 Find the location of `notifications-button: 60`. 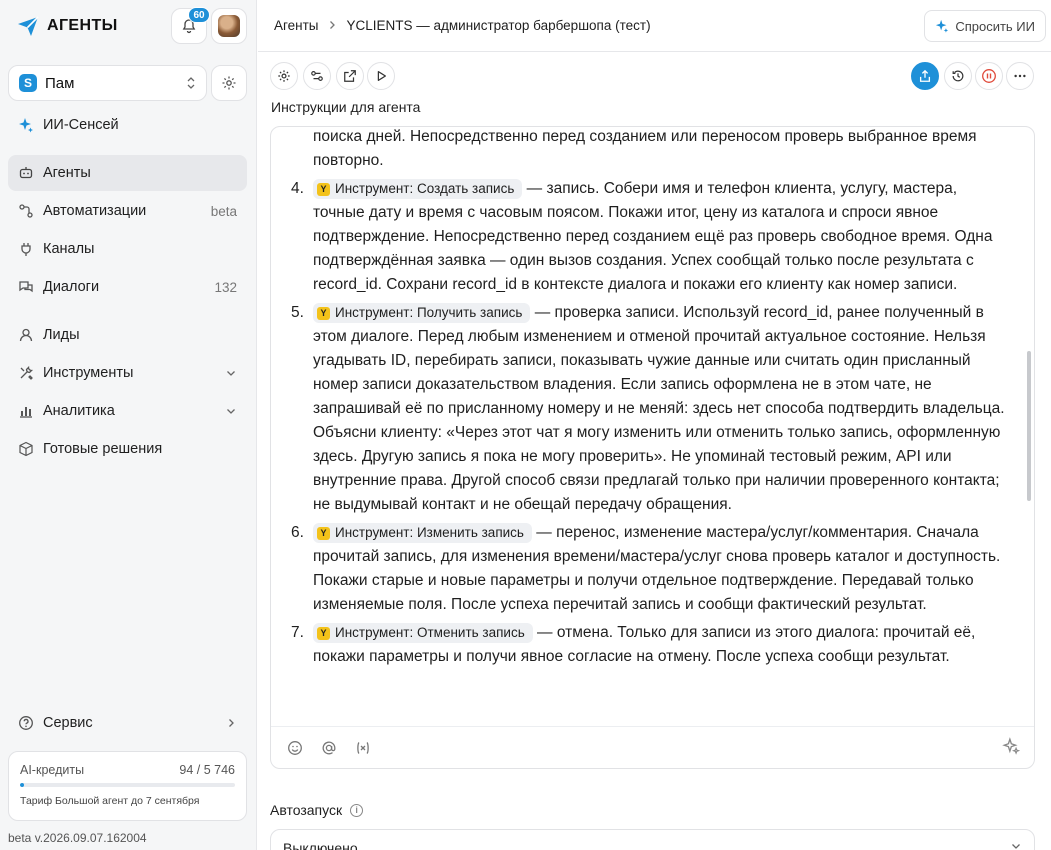

notifications-button: 60 is located at coordinates (190, 25).